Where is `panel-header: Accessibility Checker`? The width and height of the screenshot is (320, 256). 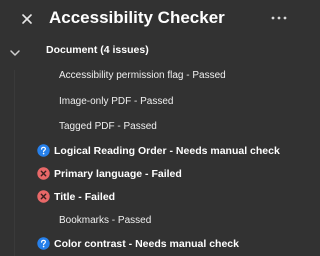
panel-header: Accessibility Checker is located at coordinates (150, 19).